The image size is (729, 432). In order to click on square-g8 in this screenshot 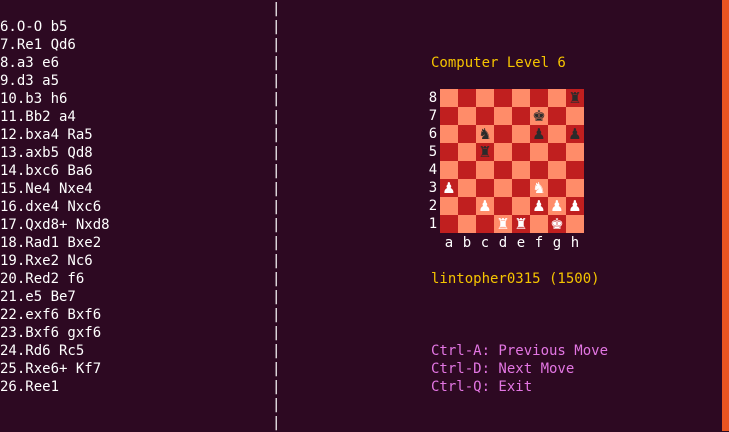, I will do `click(557, 98)`.